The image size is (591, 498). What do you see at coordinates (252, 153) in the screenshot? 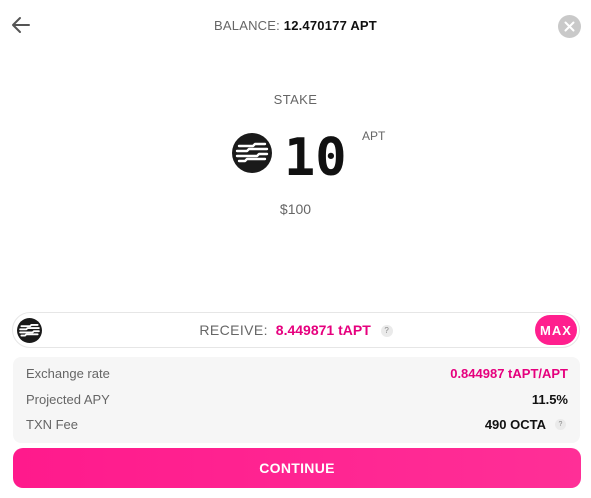
I see `aptos-logo-icon` at bounding box center [252, 153].